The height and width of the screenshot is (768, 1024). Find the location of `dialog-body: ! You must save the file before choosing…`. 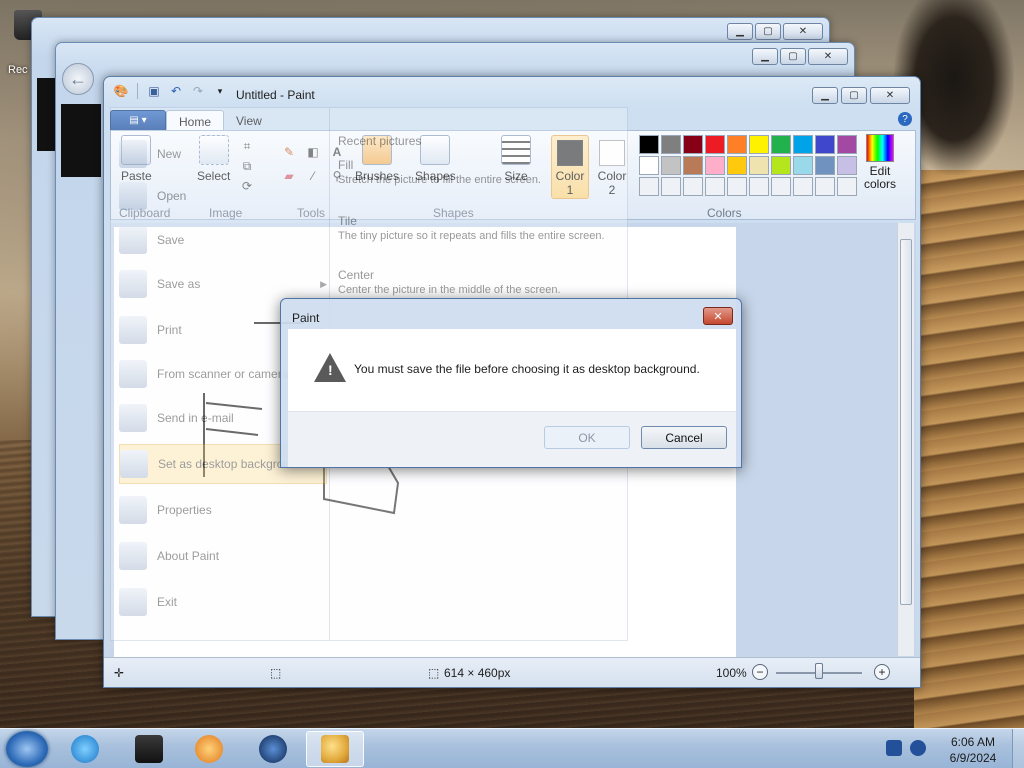

dialog-body: ! You must save the file before choosing… is located at coordinates (512, 370).